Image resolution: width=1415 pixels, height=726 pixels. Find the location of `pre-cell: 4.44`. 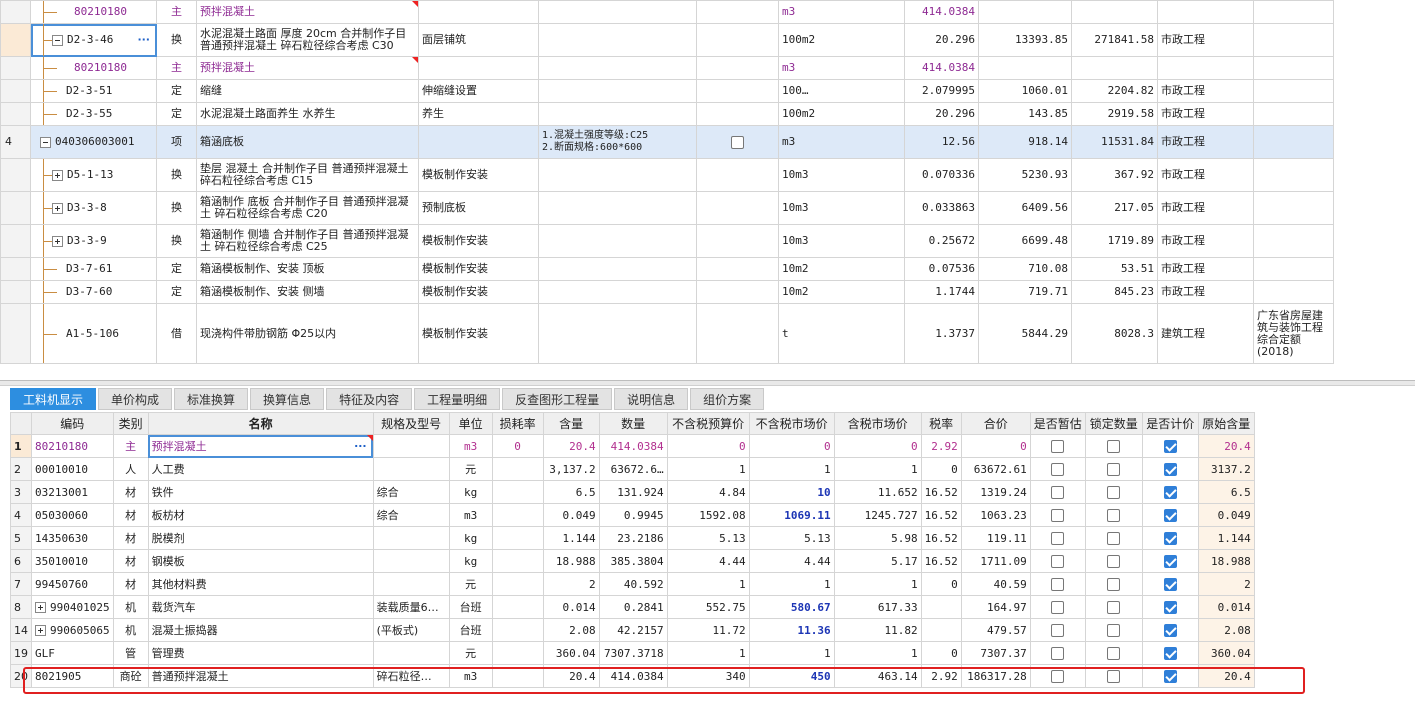

pre-cell: 4.44 is located at coordinates (708, 561).